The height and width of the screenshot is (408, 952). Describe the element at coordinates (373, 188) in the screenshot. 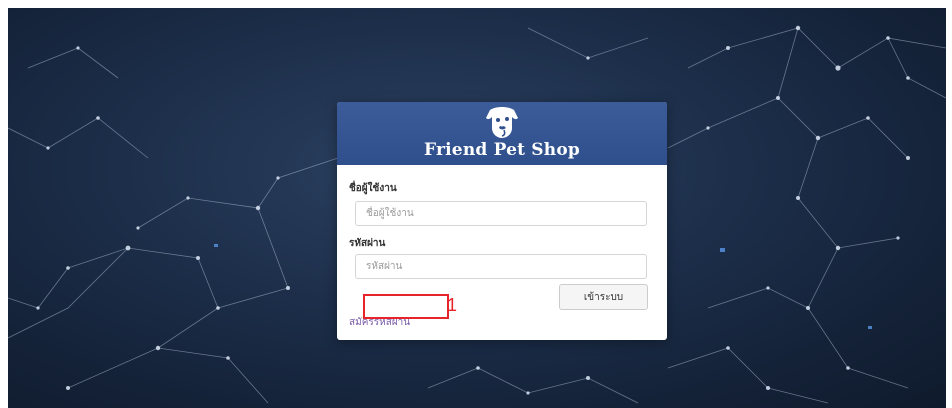

I see `username-label: ชื่อผู้ใช้งาน` at that location.